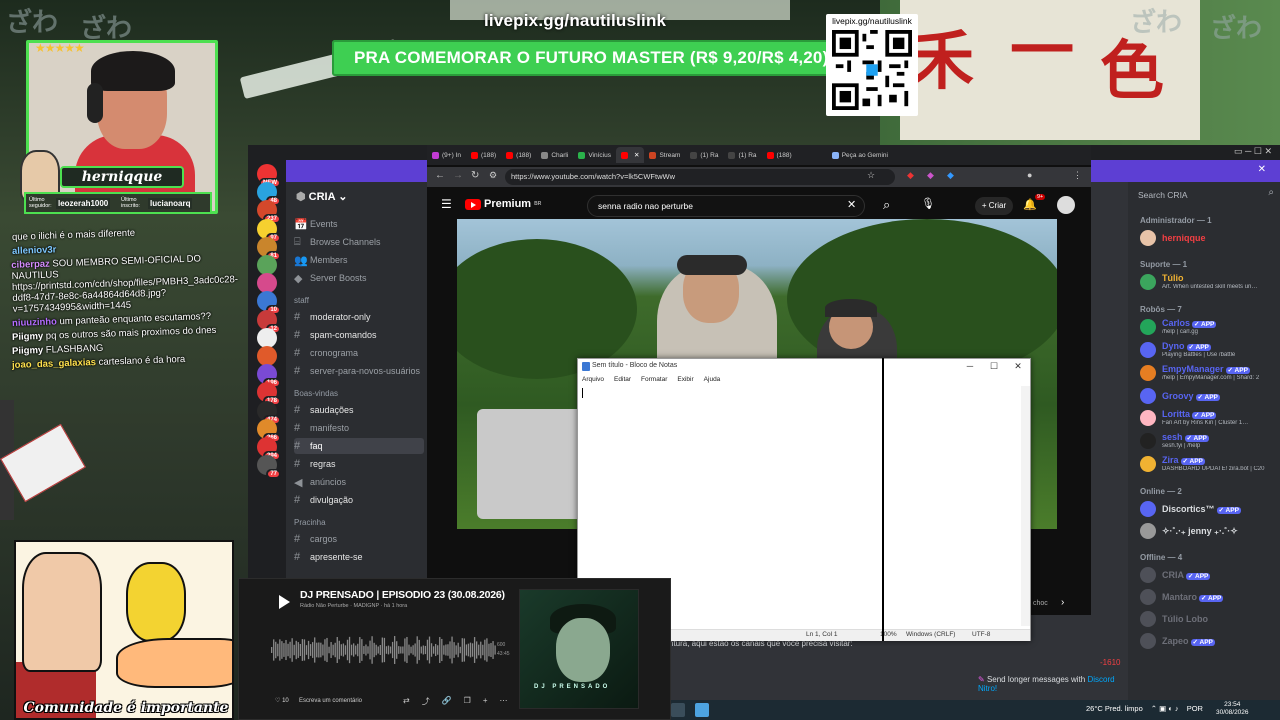 The height and width of the screenshot is (720, 1280). Describe the element at coordinates (1030, 204) in the screenshot. I see `notifications-bell-icon: 🔔` at that location.